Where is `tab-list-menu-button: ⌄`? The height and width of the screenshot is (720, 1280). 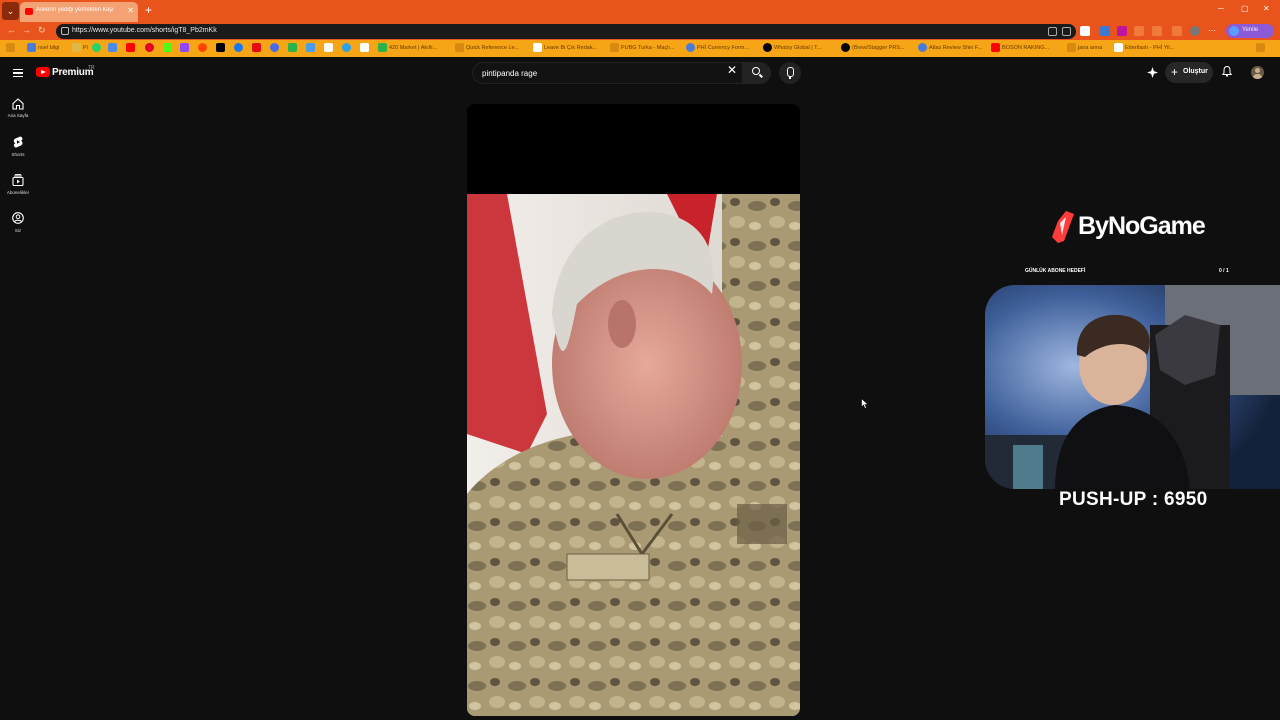
tab-list-menu-button: ⌄ is located at coordinates (10, 11).